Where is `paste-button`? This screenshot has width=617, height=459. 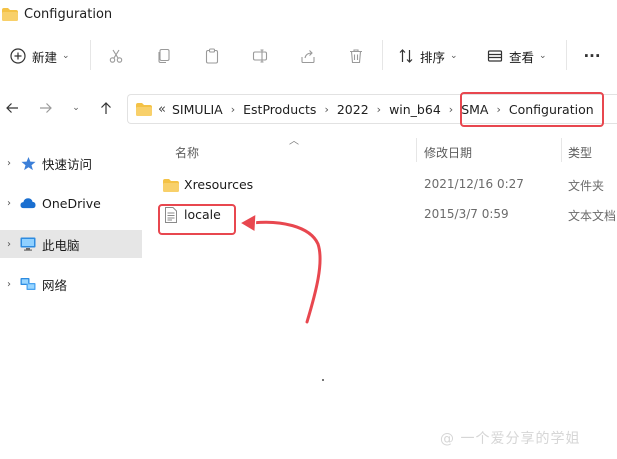 paste-button is located at coordinates (212, 56).